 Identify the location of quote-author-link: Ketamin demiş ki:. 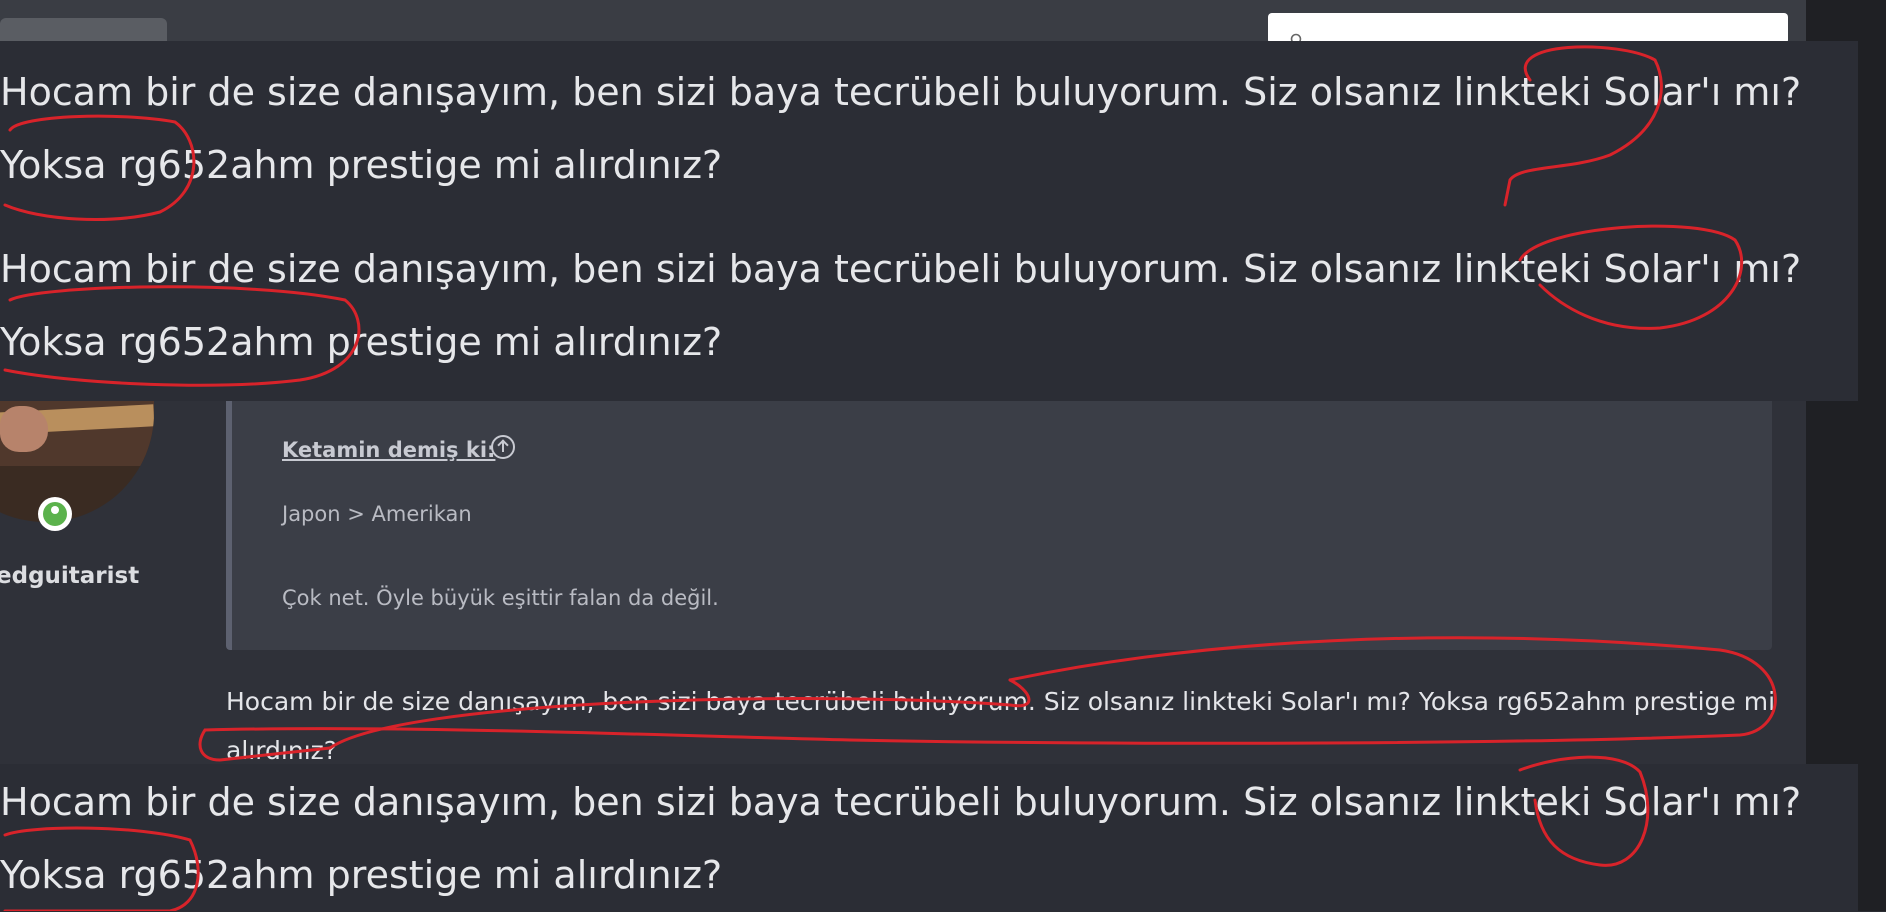
(388, 450).